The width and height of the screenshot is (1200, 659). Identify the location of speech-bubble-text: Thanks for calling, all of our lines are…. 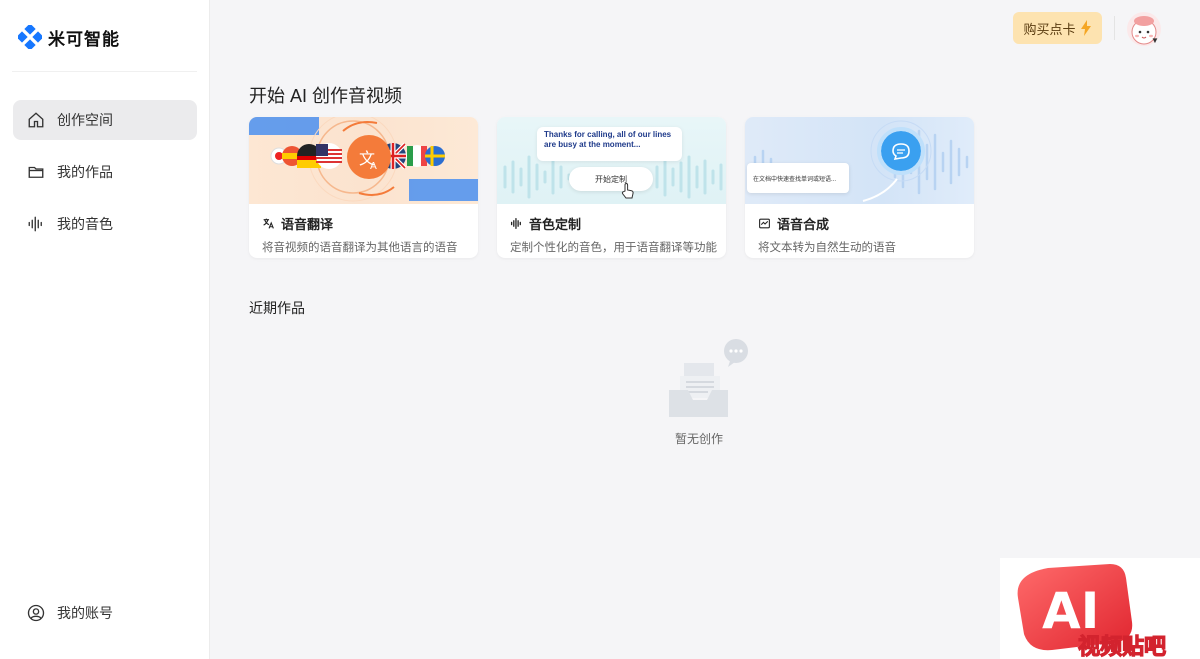
(608, 139).